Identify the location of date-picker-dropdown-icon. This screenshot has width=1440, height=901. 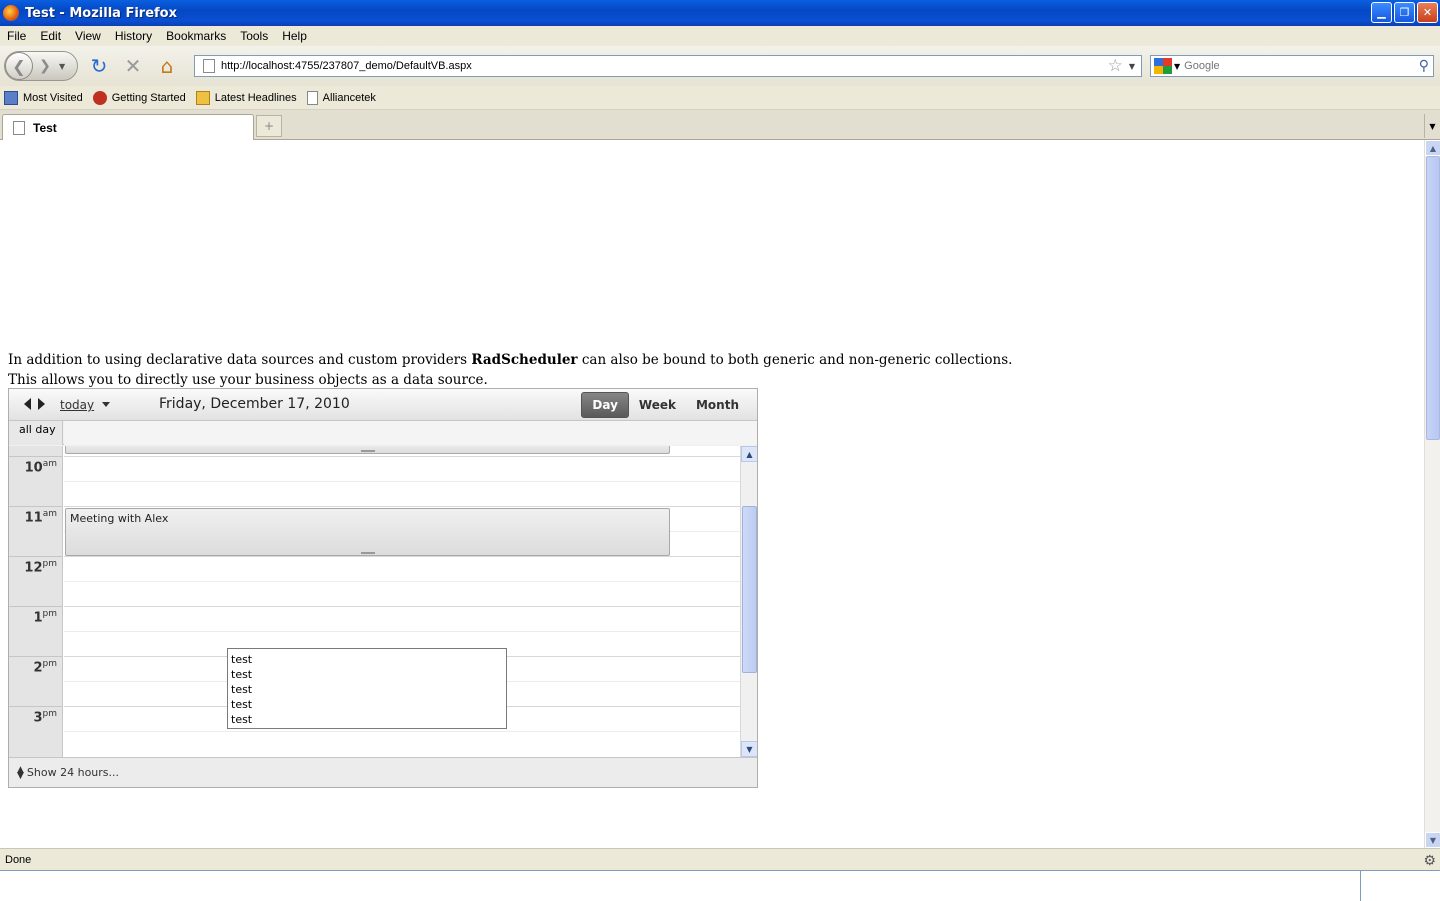
(106, 404).